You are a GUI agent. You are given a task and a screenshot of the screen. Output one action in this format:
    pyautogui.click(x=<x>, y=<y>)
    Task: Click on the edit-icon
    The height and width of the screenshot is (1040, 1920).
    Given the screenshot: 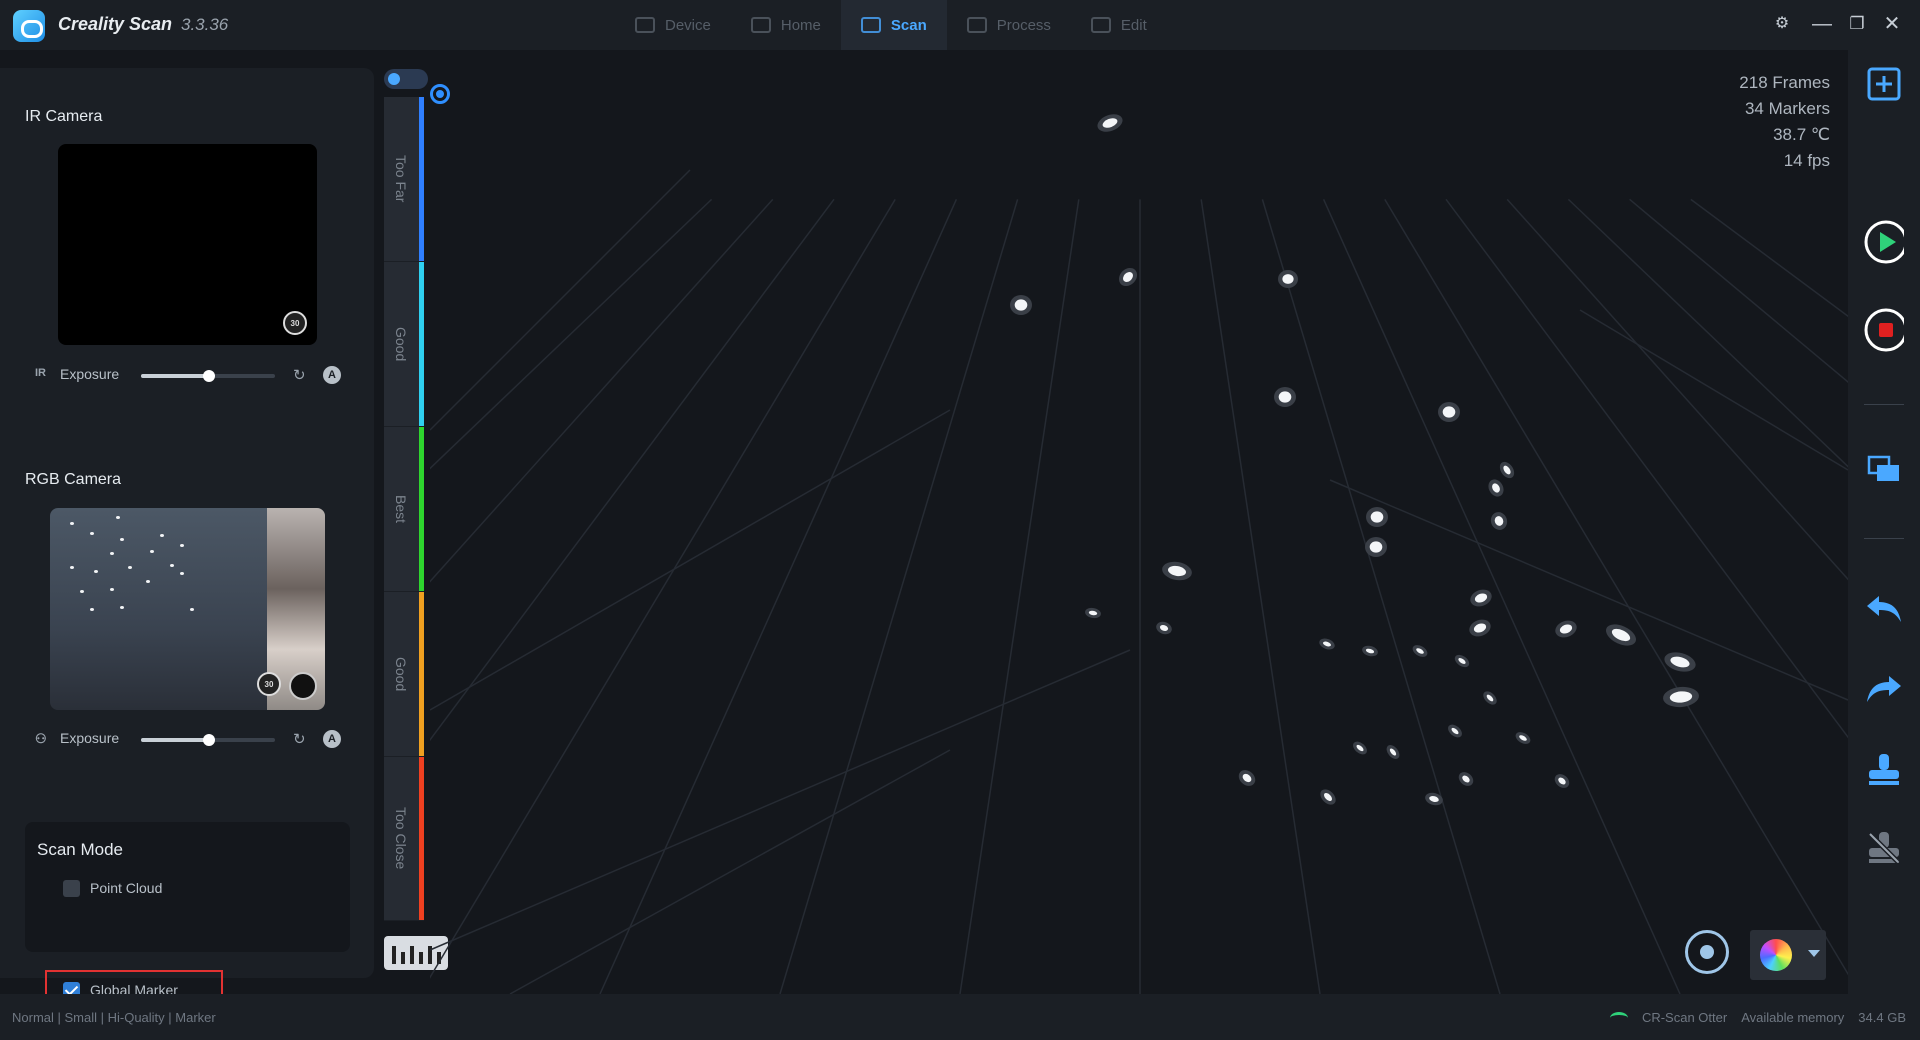 What is the action you would take?
    pyautogui.click(x=1100, y=25)
    